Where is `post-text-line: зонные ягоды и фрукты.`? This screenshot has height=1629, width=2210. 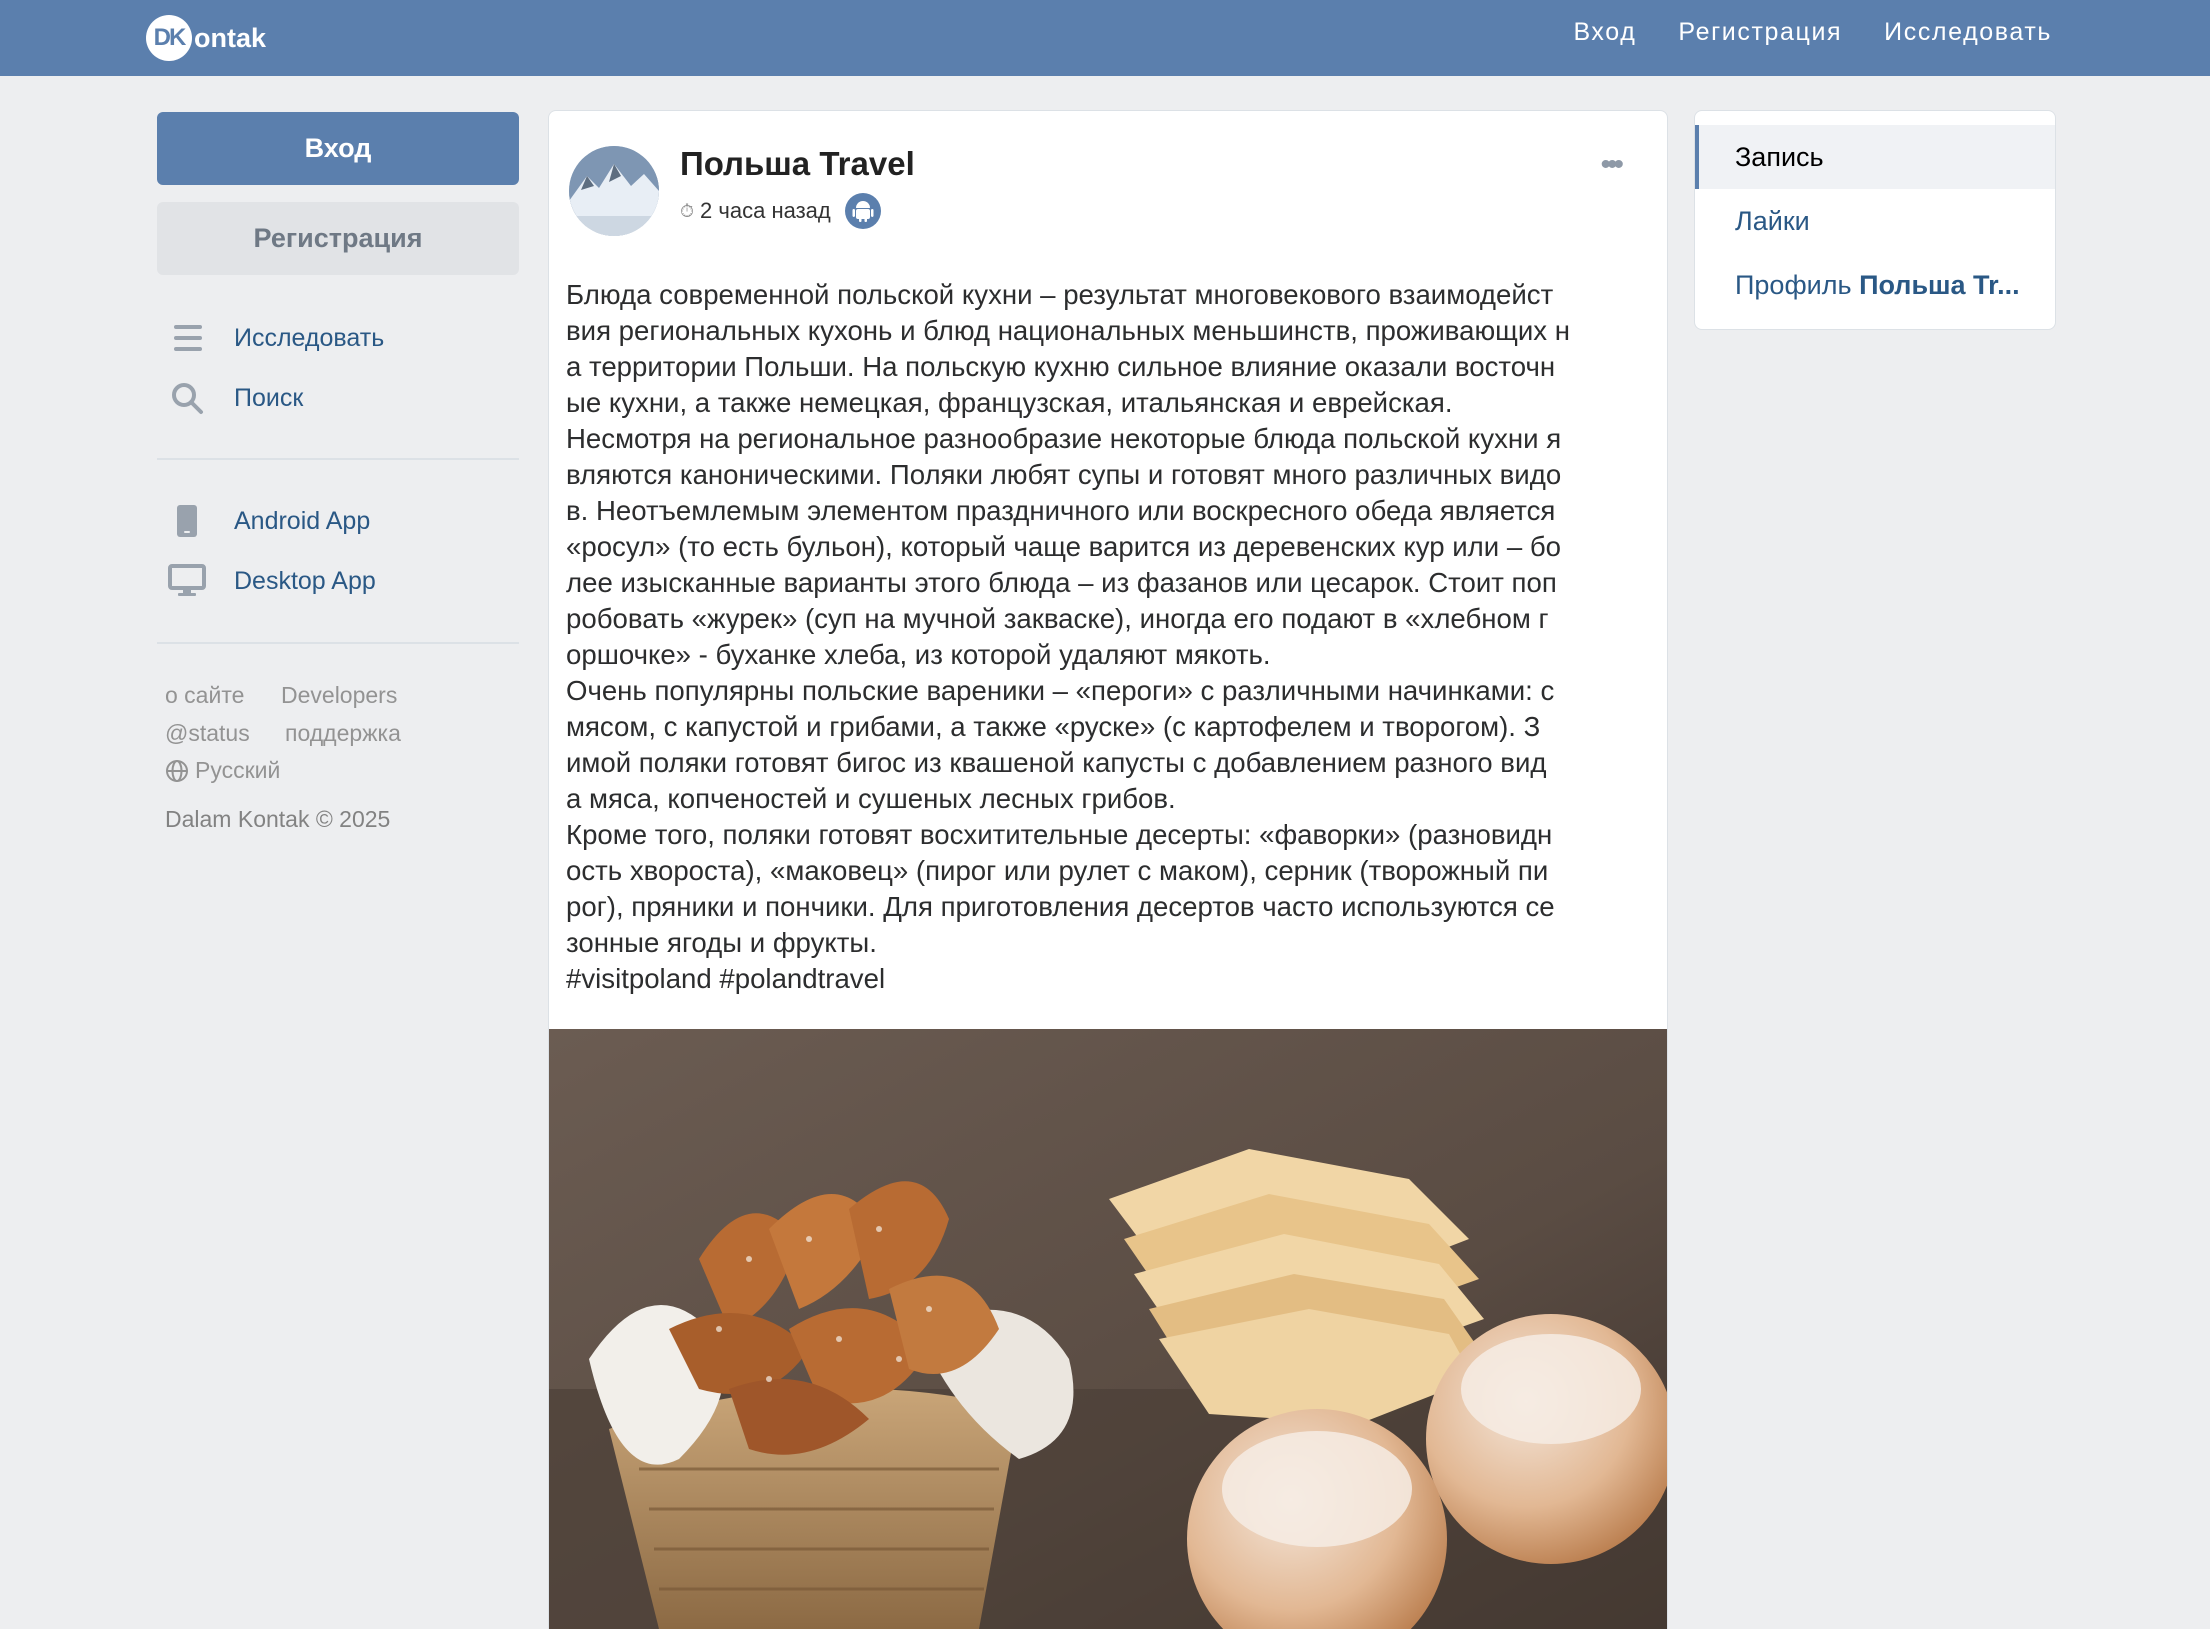 post-text-line: зонные ягоды и фрукты. is located at coordinates (721, 942).